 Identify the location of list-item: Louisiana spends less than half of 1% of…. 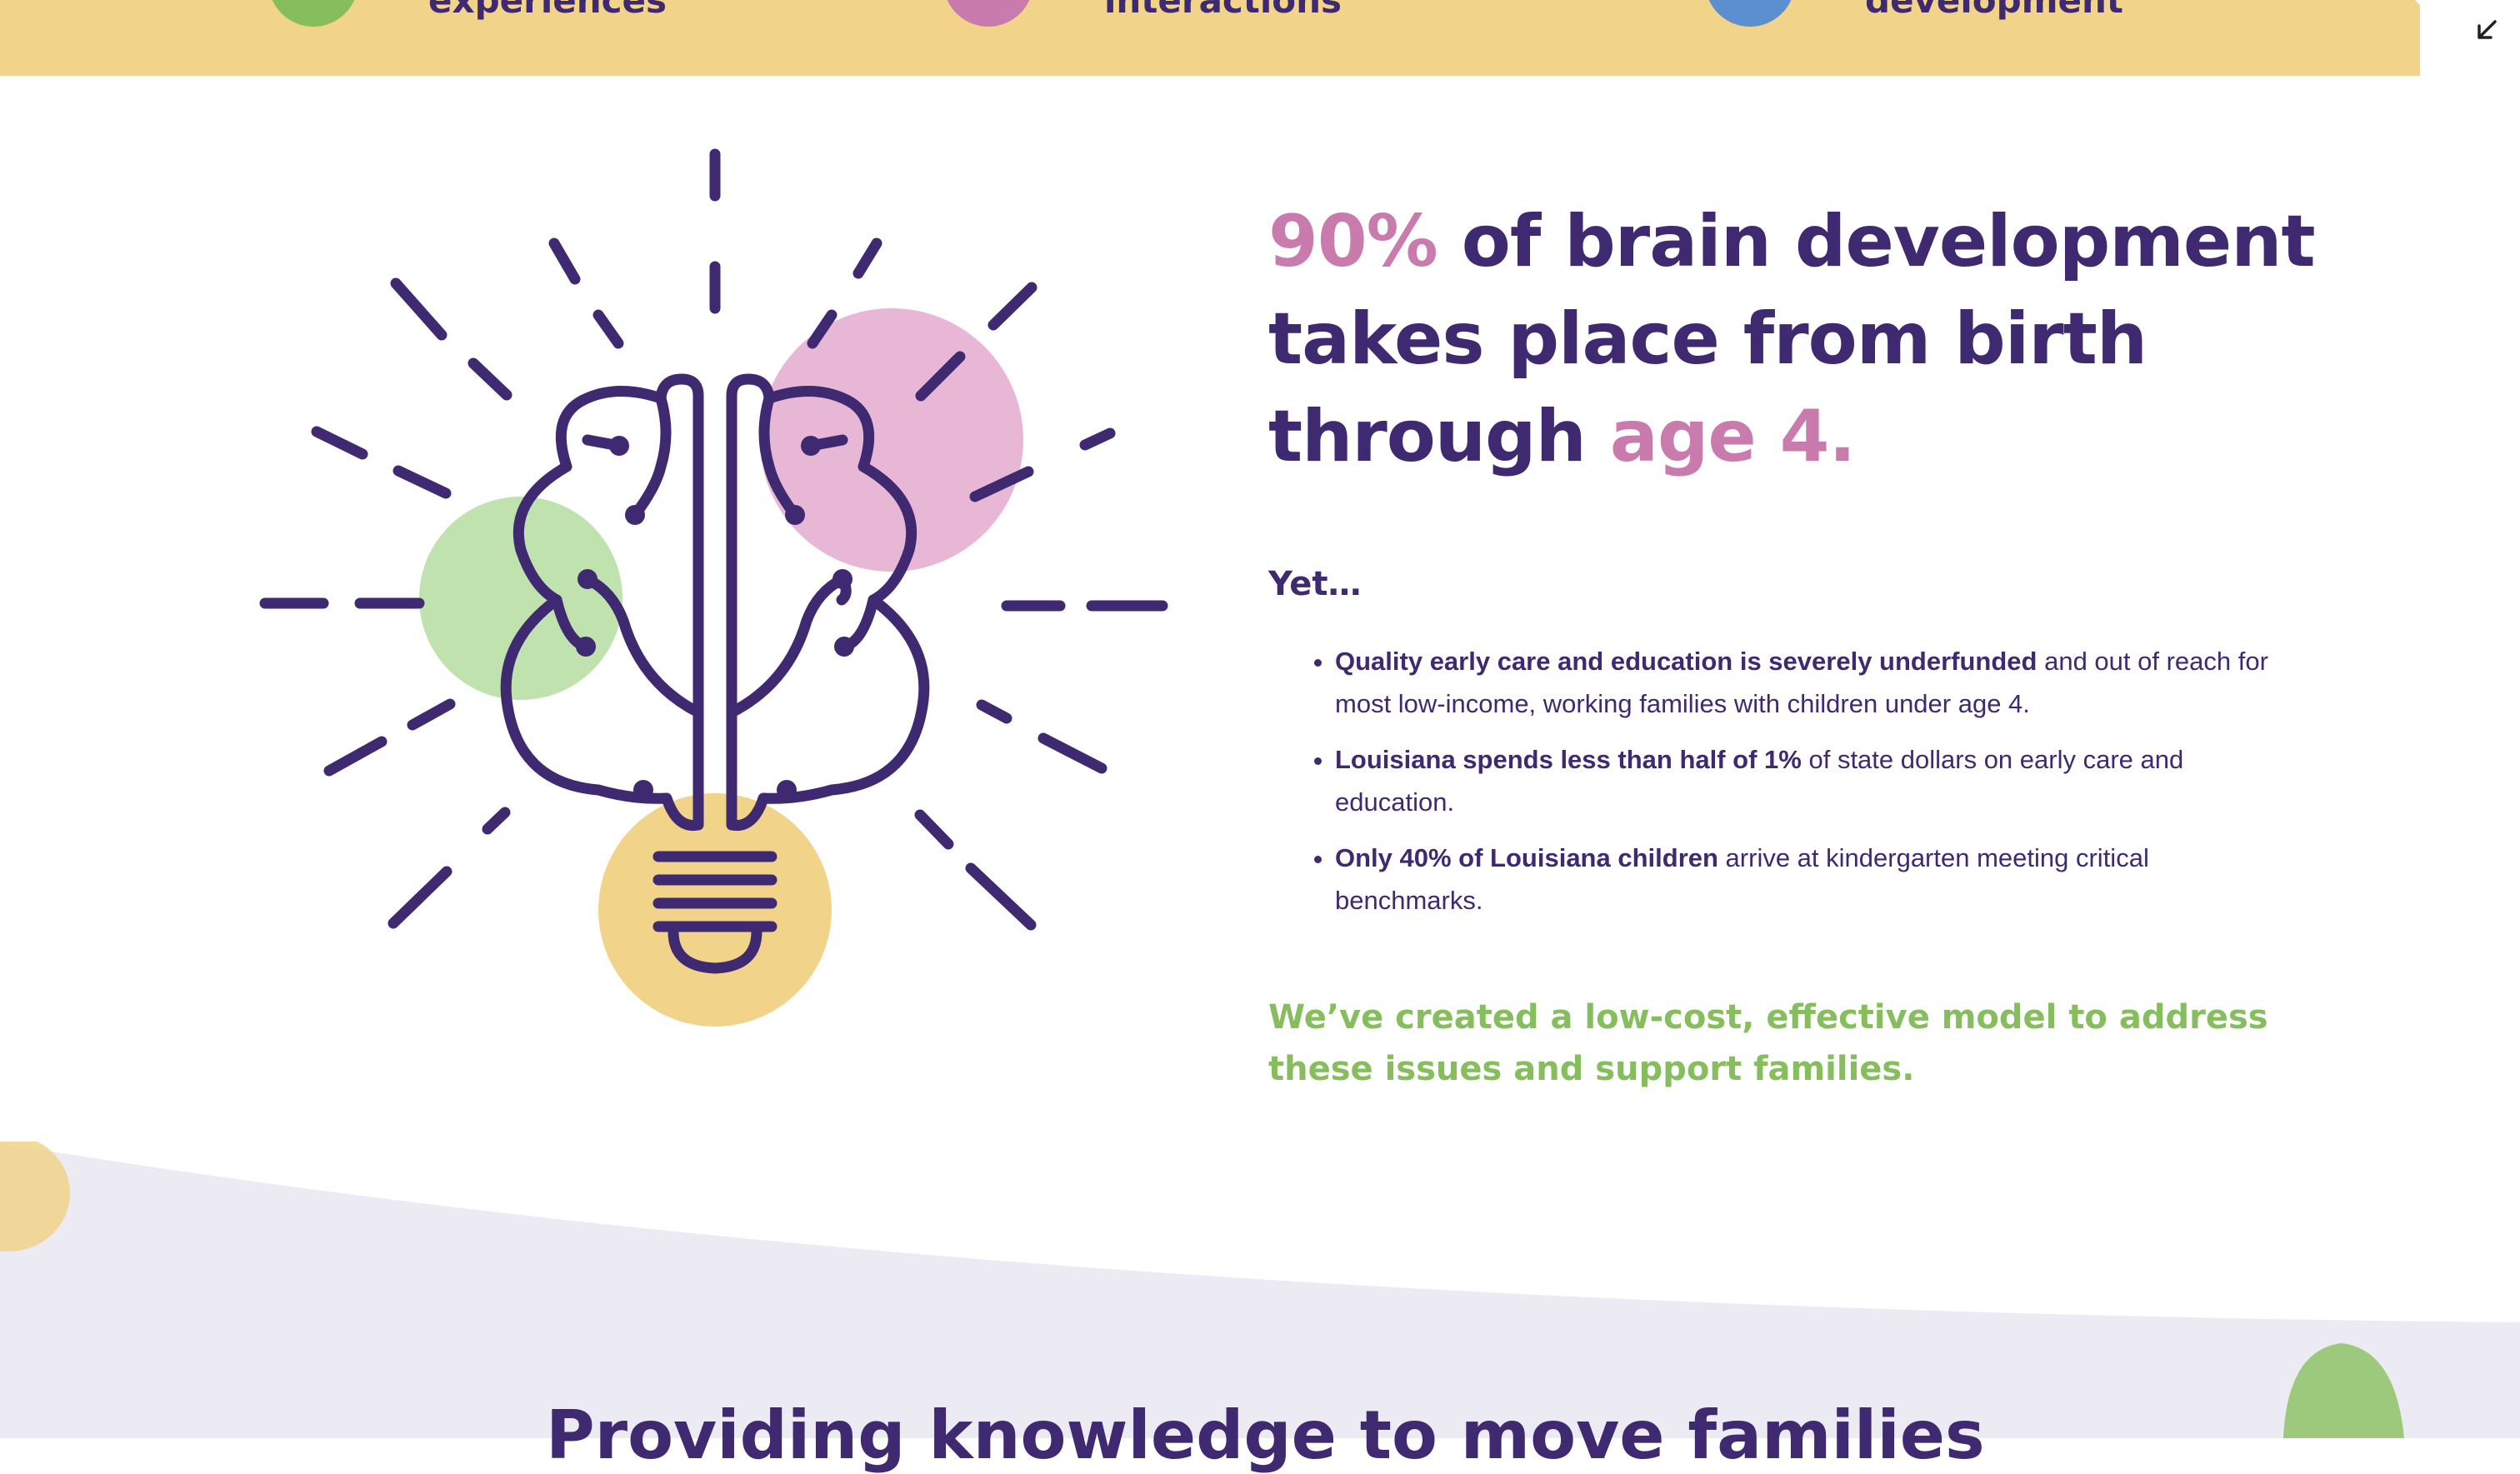
(1818, 780).